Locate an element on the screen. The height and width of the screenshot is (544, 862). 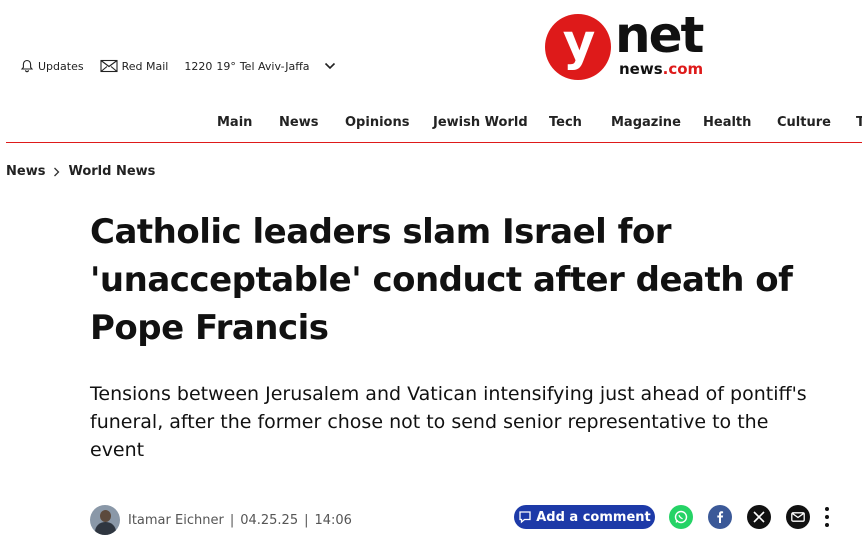
chevron-down-icon is located at coordinates (329, 66).